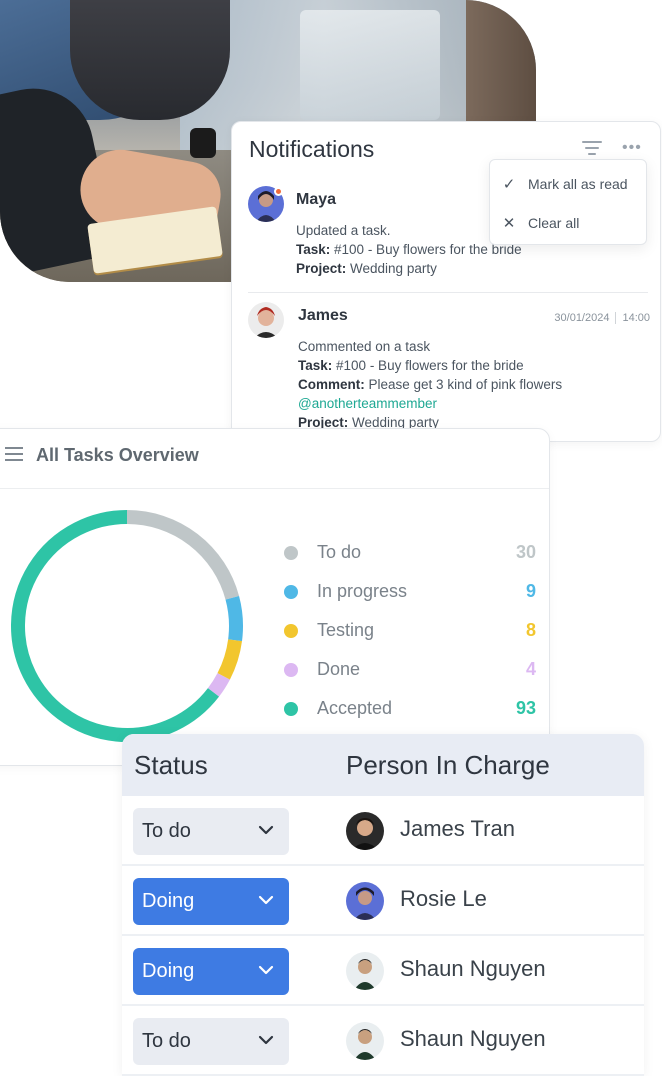 The width and height of the screenshot is (662, 1076). What do you see at coordinates (530, 591) in the screenshot?
I see `legend-value: 9` at bounding box center [530, 591].